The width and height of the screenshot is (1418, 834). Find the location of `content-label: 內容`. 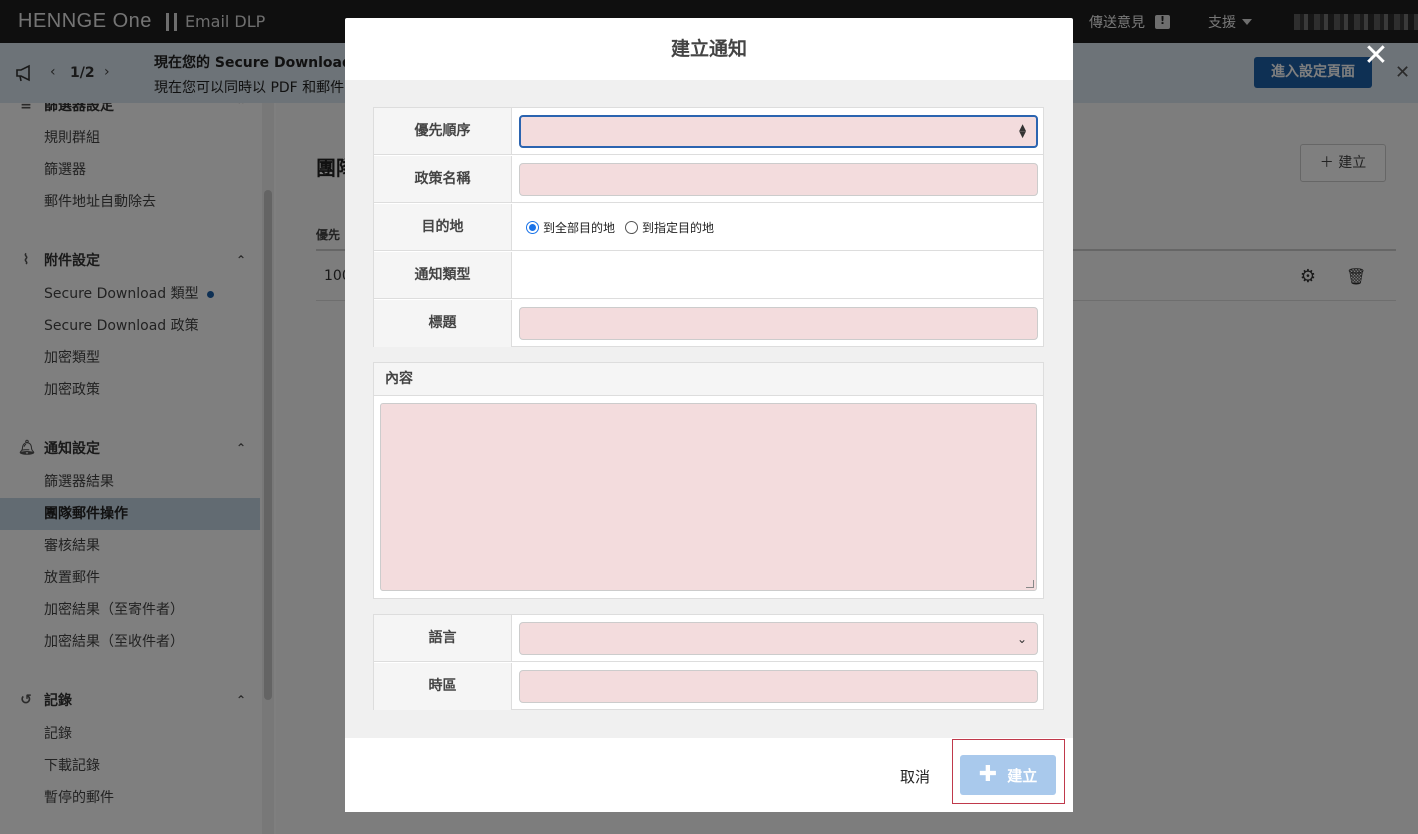

content-label: 內容 is located at coordinates (708, 379).